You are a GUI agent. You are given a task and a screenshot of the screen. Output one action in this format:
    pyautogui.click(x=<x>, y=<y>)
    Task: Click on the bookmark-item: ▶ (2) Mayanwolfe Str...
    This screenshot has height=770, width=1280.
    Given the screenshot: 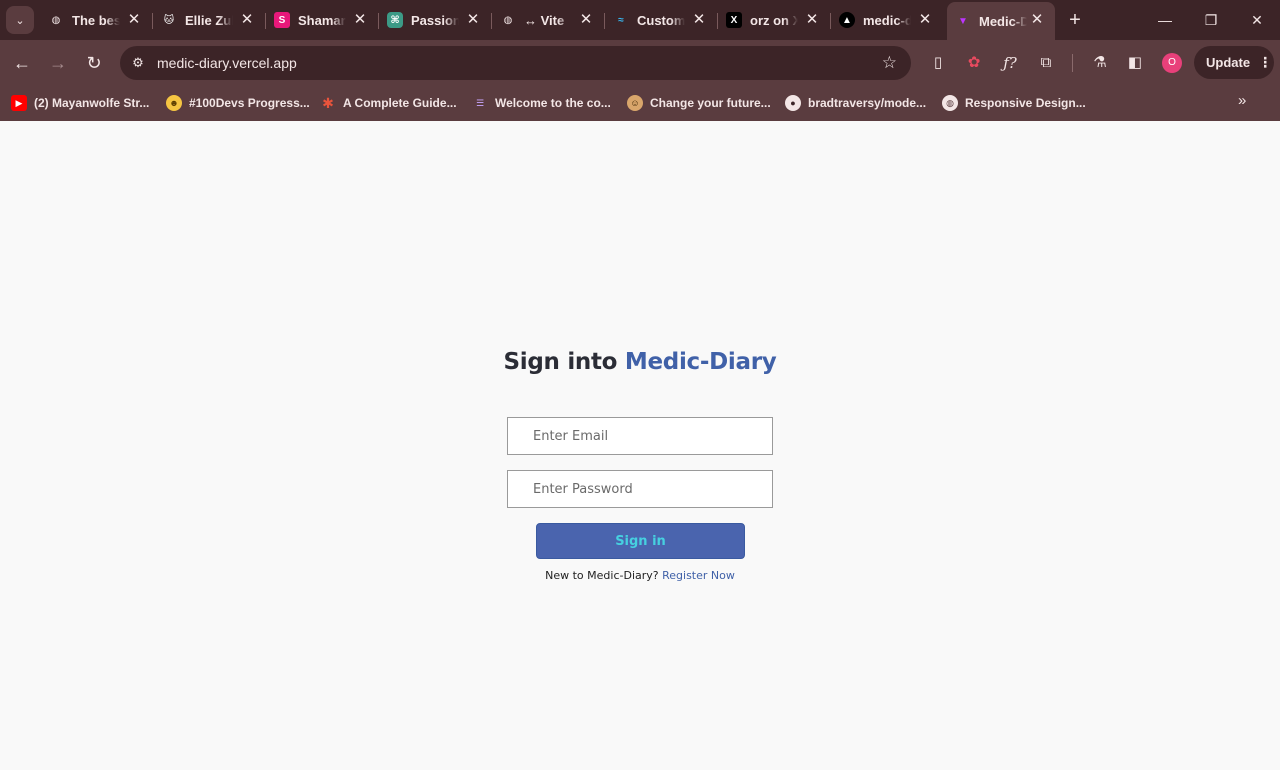 What is the action you would take?
    pyautogui.click(x=80, y=103)
    